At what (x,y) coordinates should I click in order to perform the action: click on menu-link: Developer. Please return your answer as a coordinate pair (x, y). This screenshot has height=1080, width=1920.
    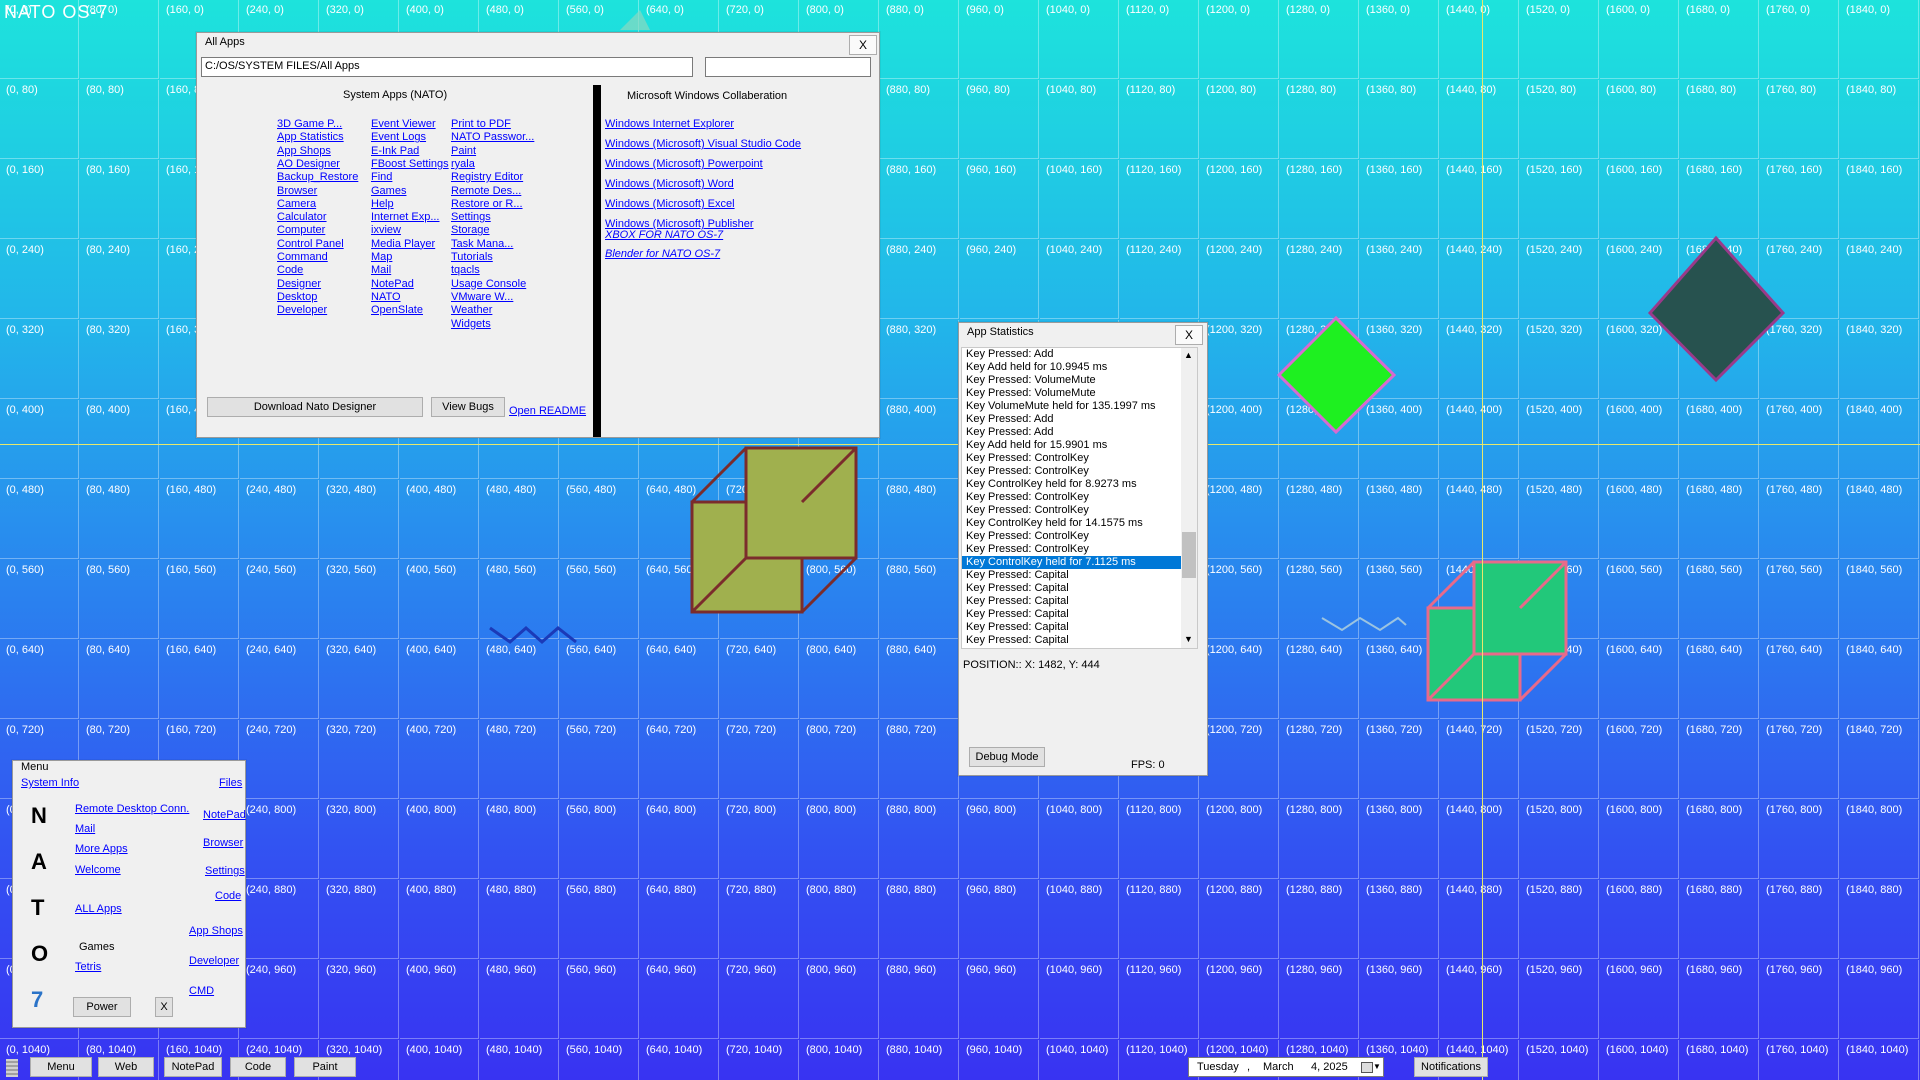
    Looking at the image, I should click on (214, 961).